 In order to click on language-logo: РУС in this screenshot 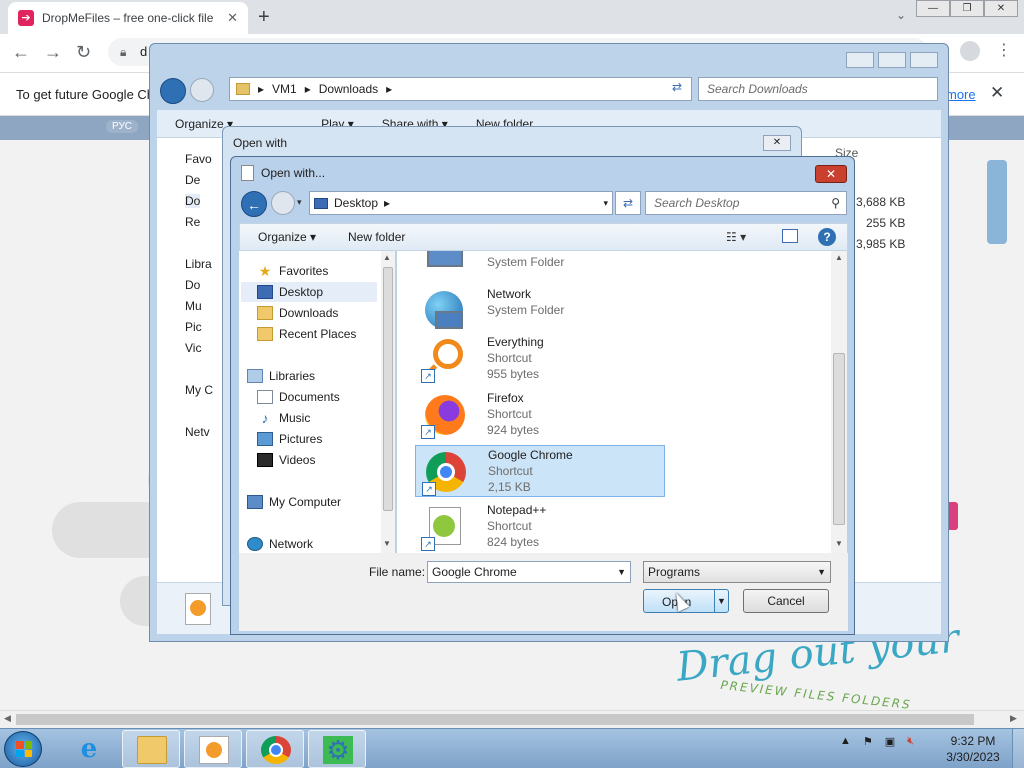, I will do `click(122, 126)`.